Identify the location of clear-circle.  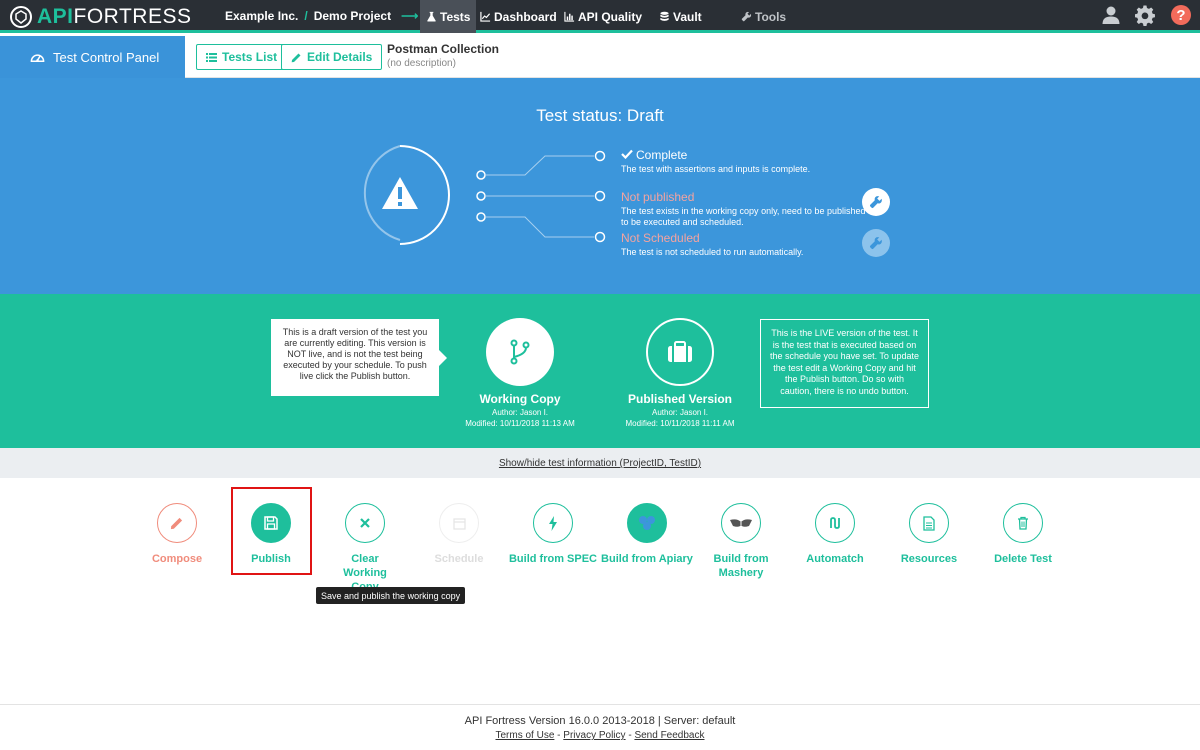
(365, 523).